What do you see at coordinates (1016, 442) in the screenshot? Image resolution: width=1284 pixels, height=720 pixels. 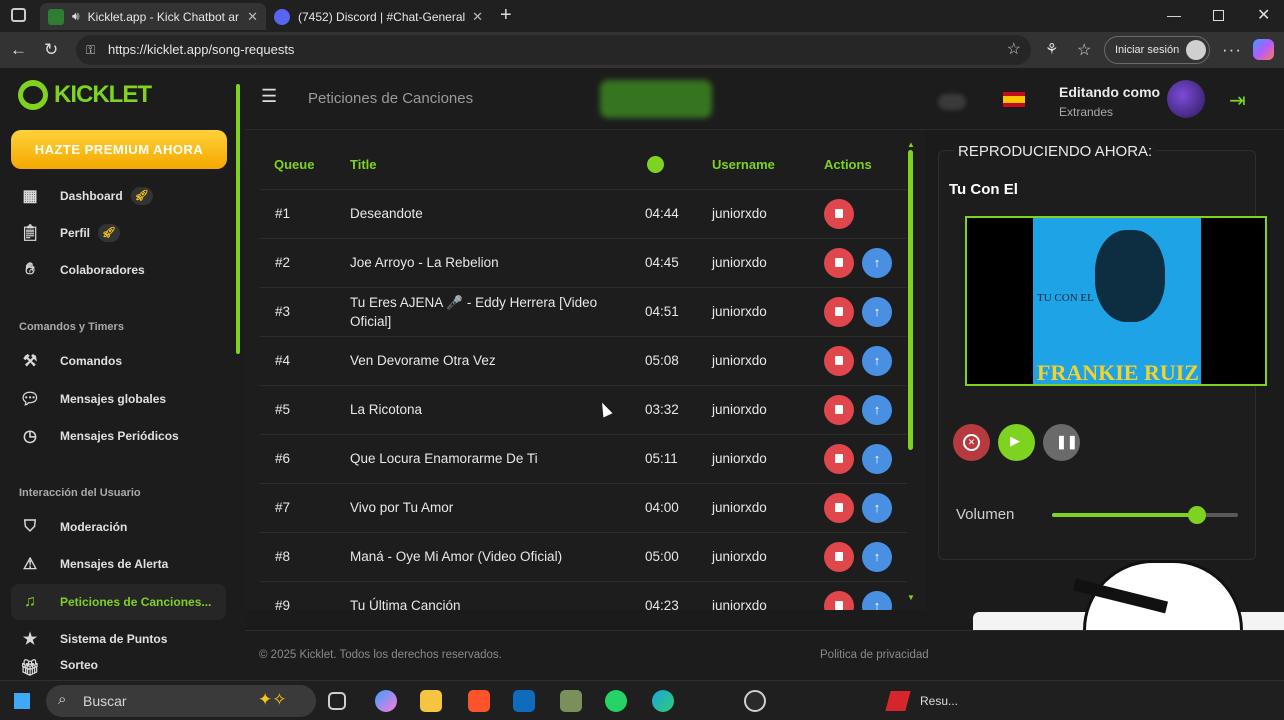 I see `skip-button: ▶︎` at bounding box center [1016, 442].